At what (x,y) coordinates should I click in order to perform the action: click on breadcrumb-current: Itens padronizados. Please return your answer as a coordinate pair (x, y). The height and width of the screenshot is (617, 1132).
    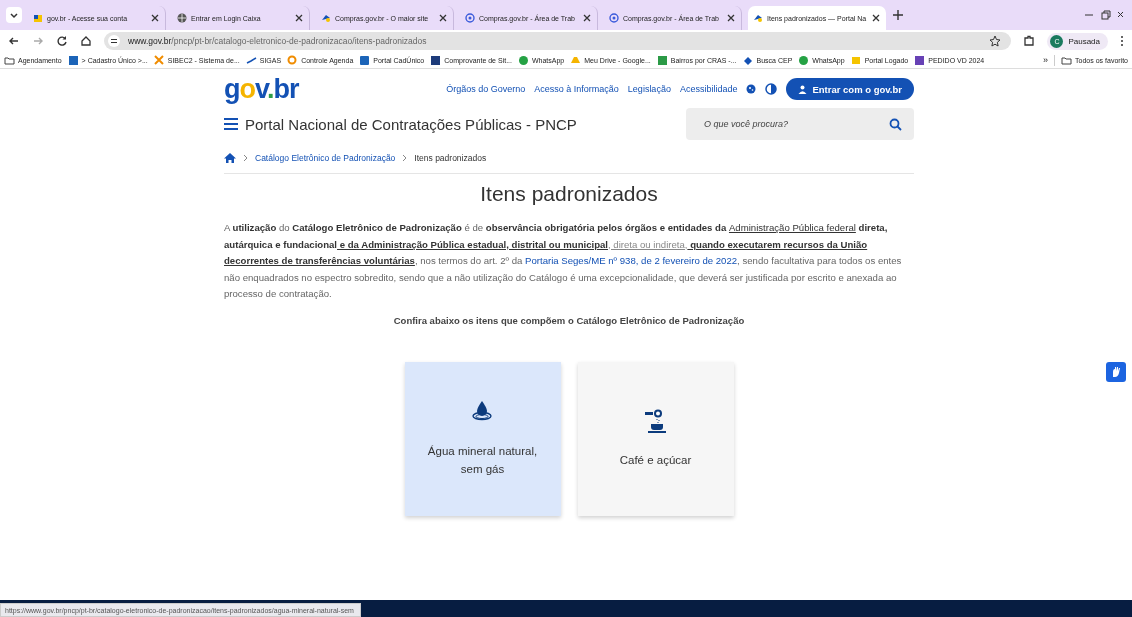
    Looking at the image, I should click on (450, 158).